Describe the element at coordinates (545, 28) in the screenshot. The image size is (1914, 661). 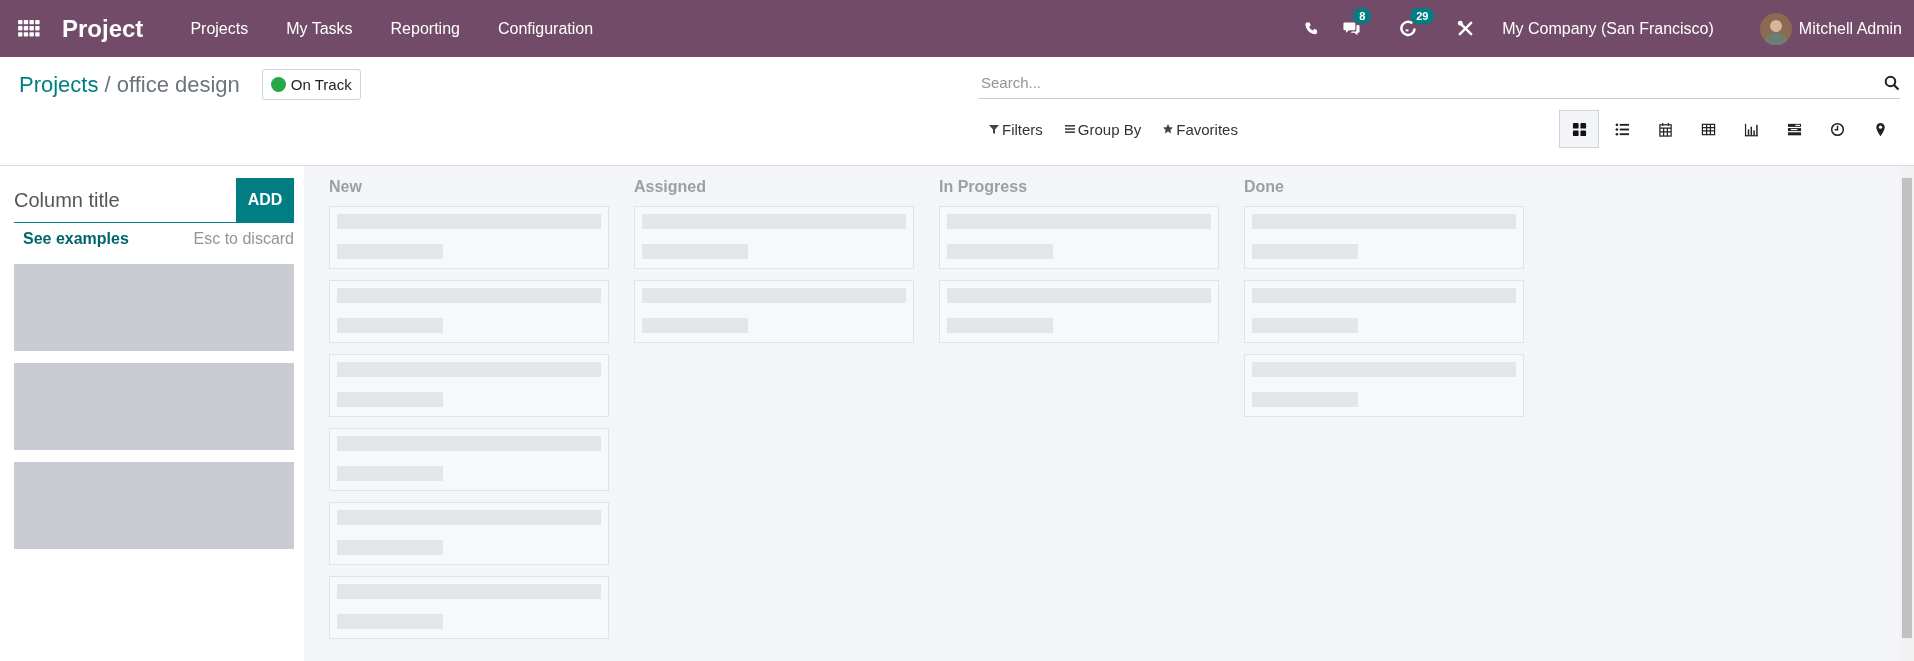
I see `menu-item: Configuration` at that location.